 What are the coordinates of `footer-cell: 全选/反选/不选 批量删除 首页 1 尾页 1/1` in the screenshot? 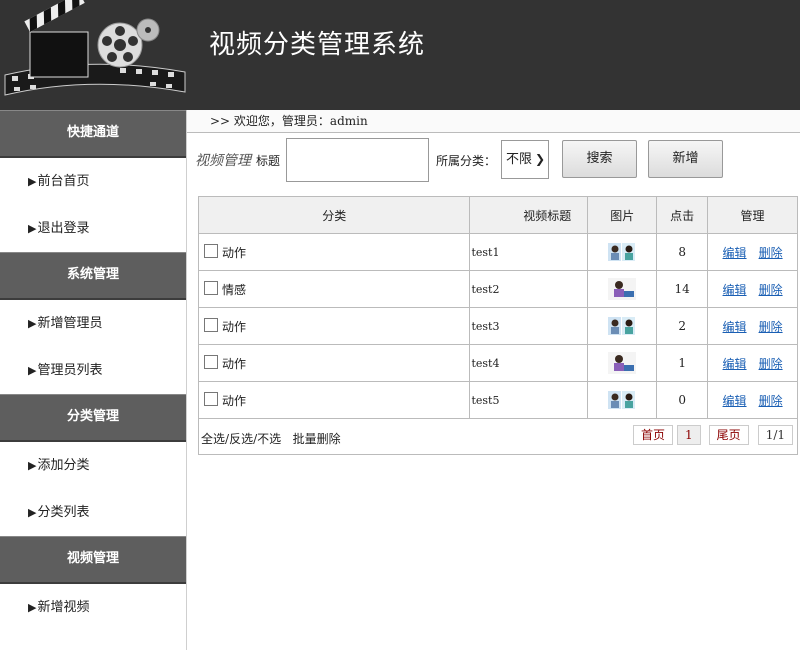 It's located at (498, 436).